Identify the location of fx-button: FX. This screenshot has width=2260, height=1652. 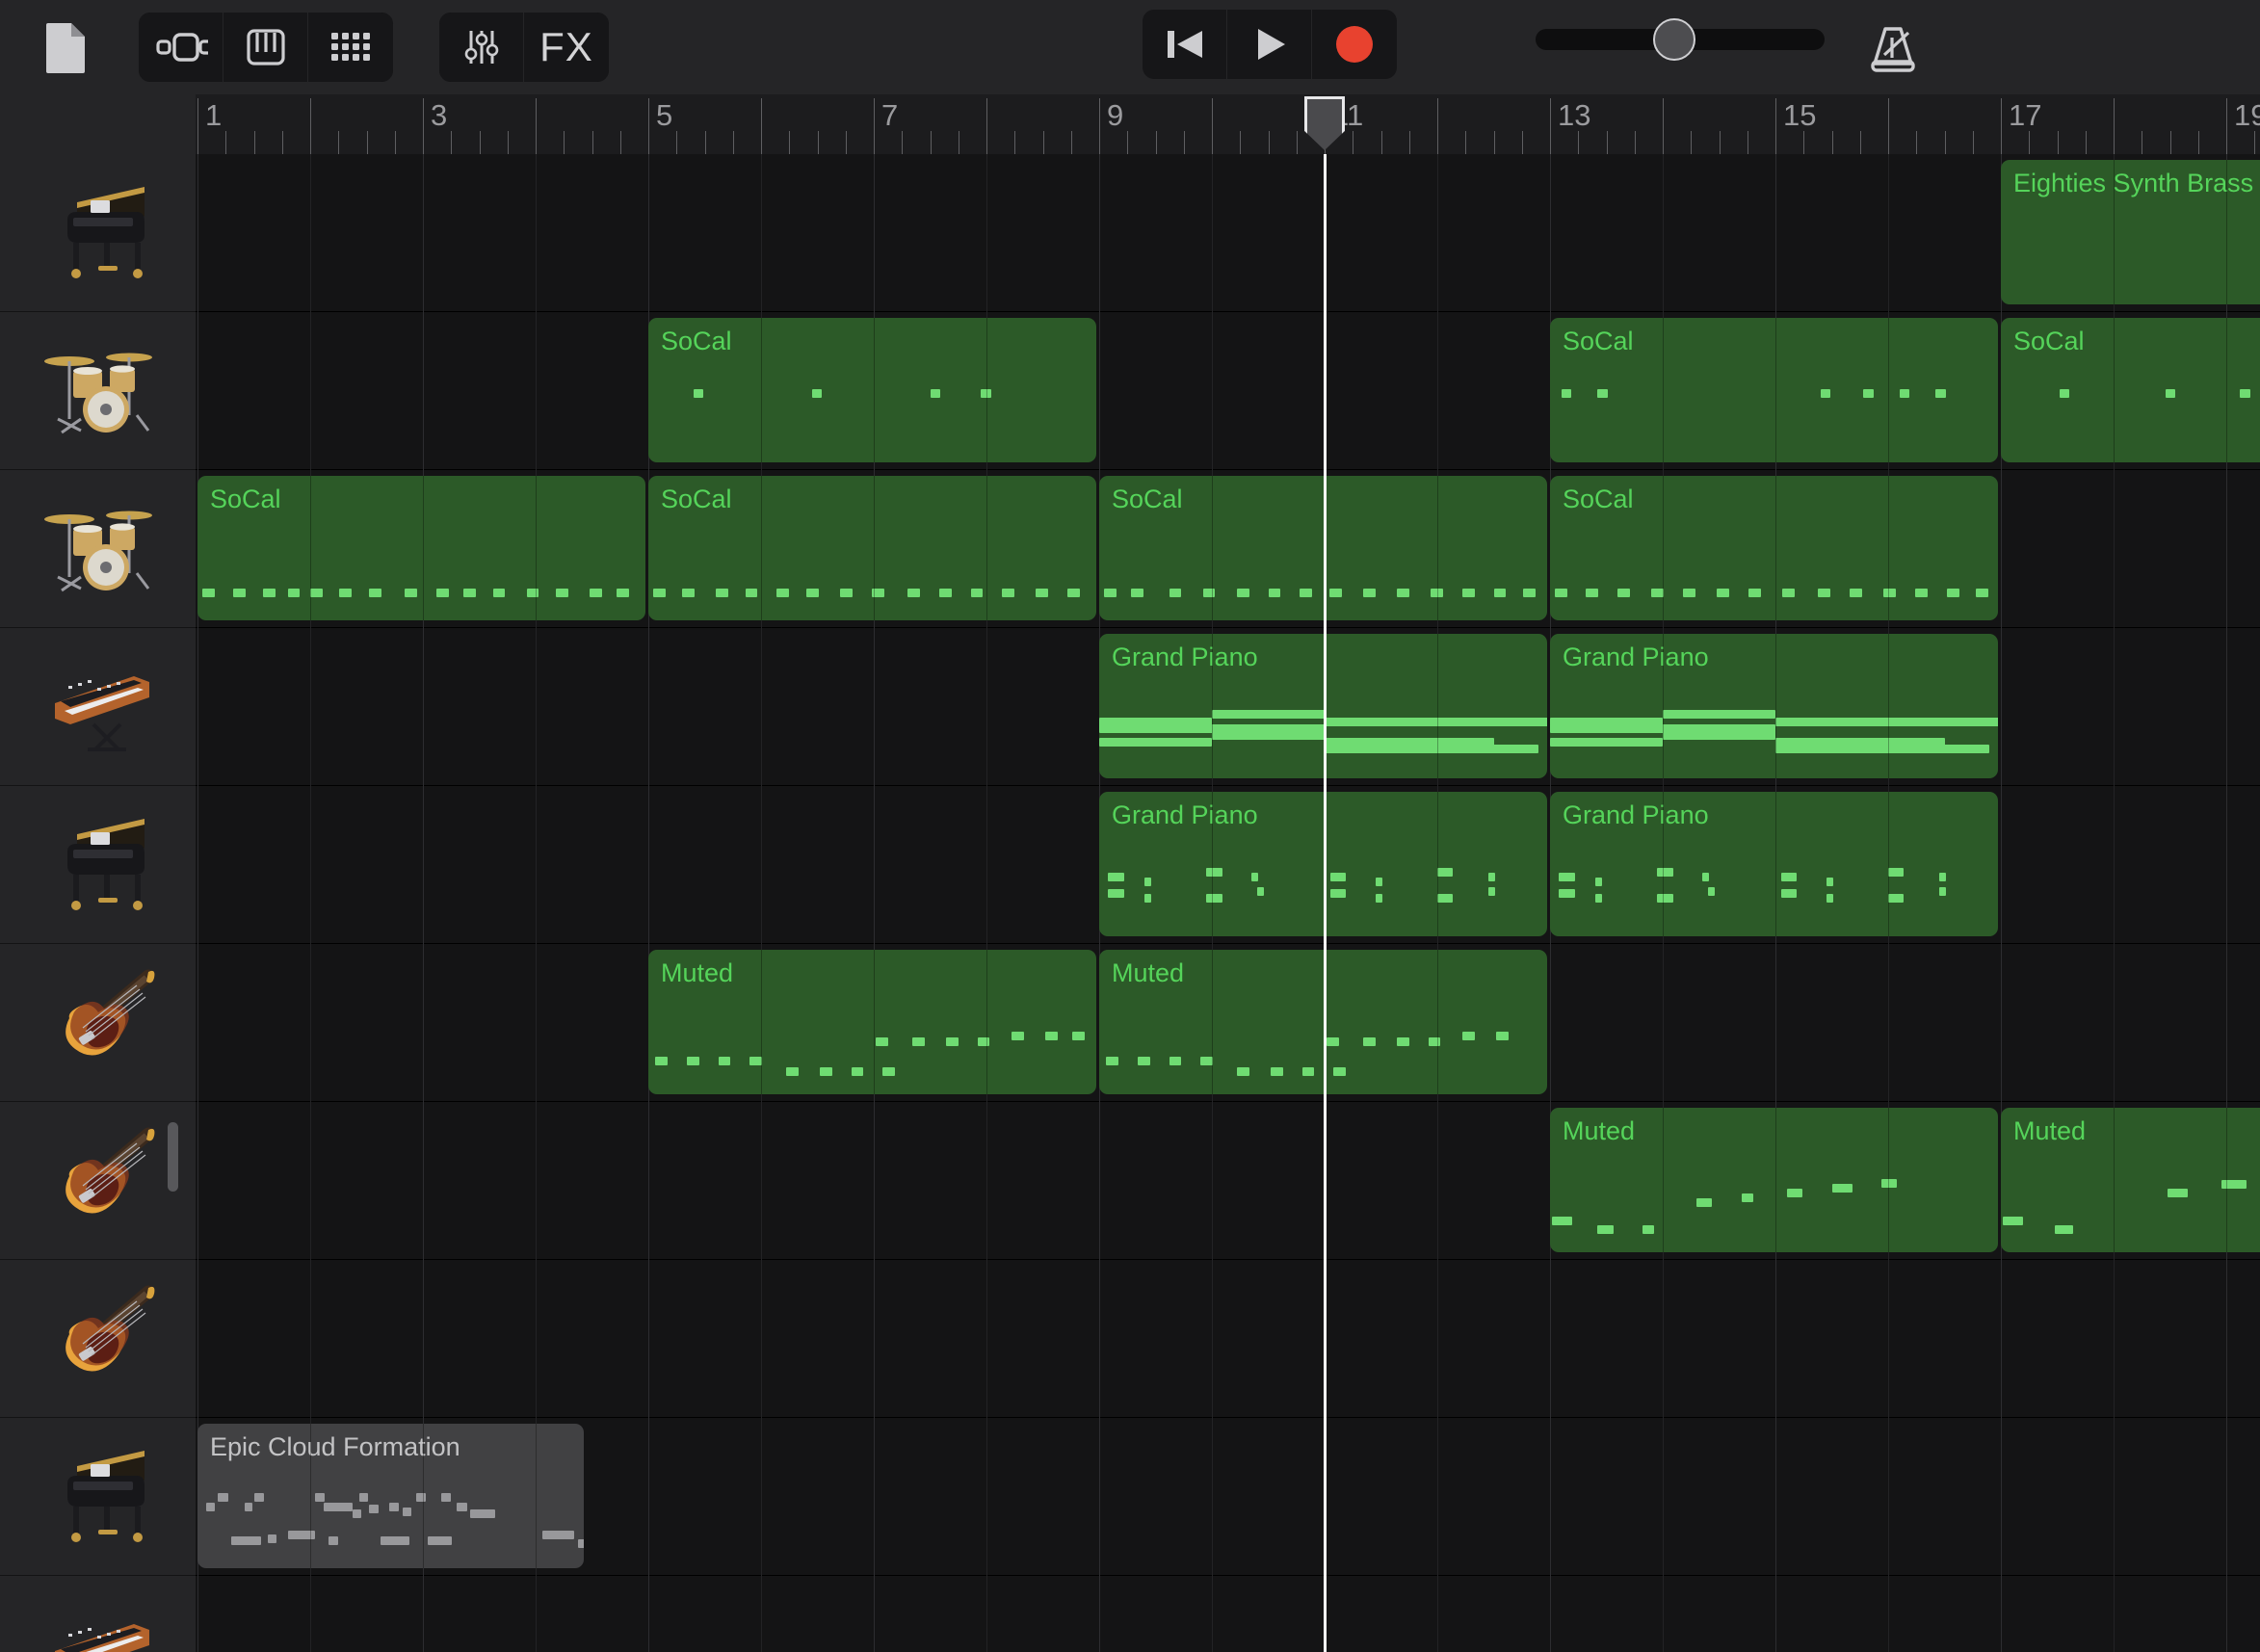
(566, 47).